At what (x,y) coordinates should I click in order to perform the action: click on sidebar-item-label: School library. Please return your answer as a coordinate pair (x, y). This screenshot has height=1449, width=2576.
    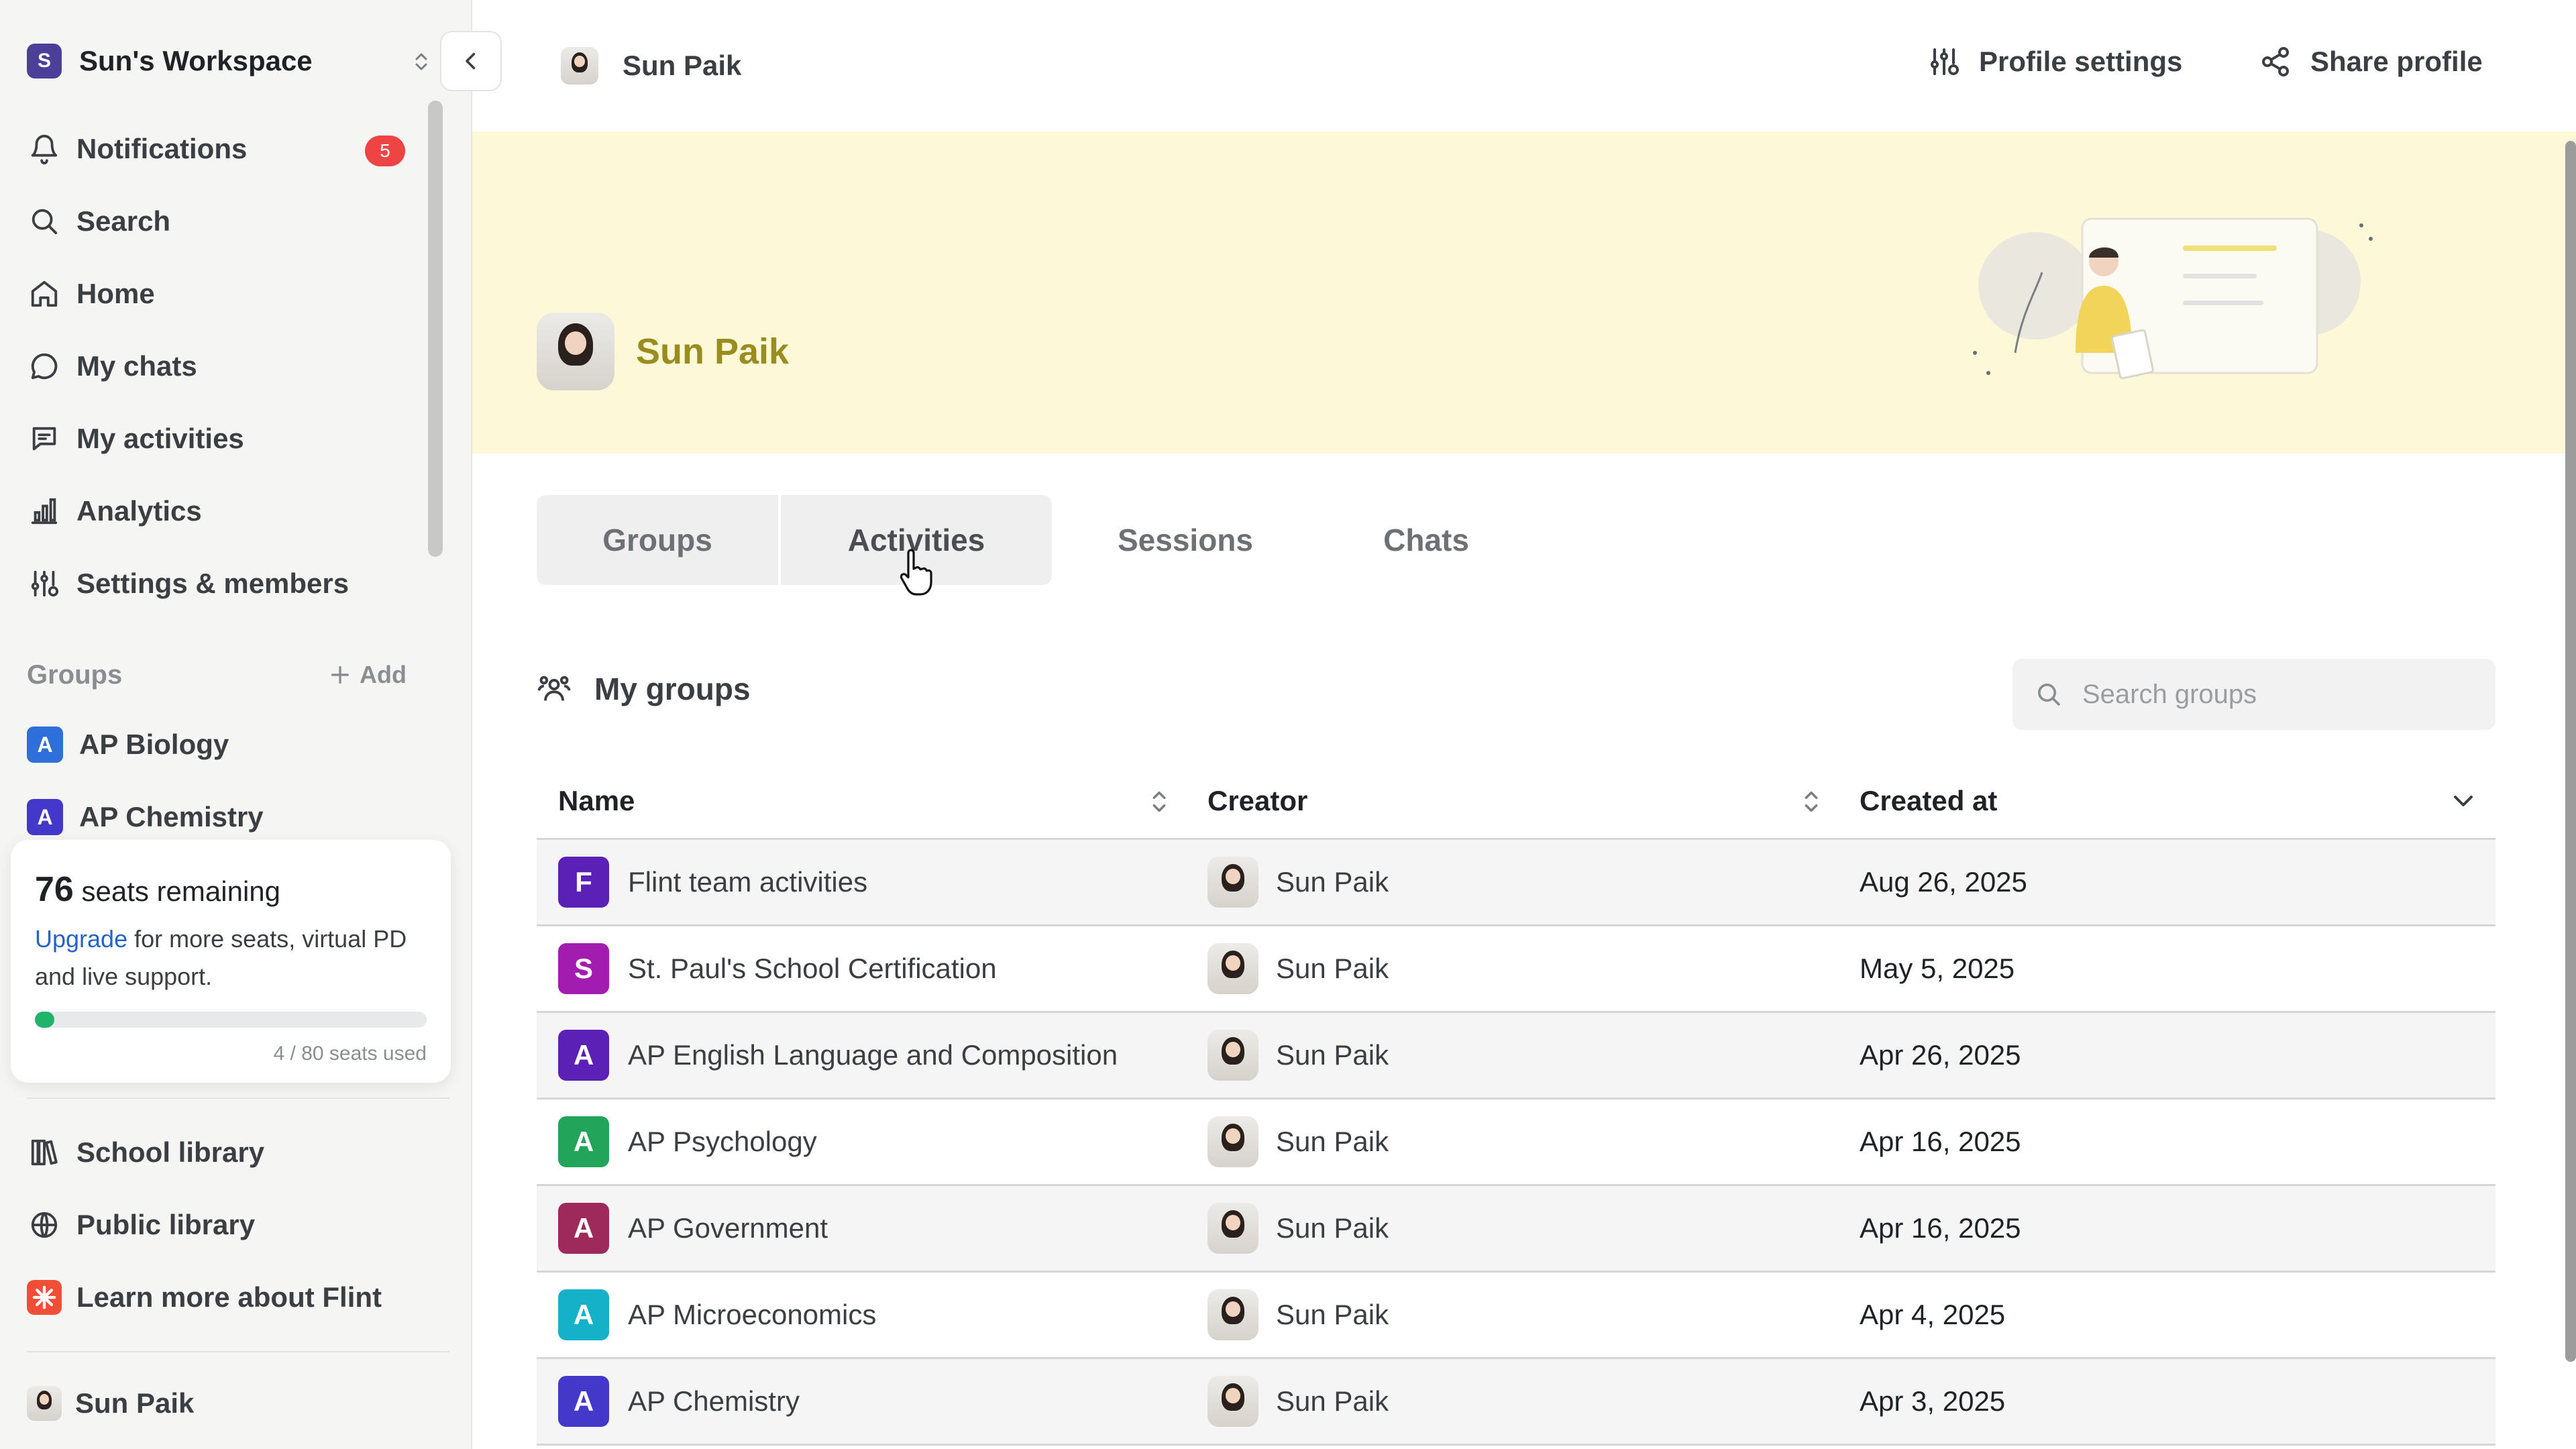
    Looking at the image, I should click on (170, 1152).